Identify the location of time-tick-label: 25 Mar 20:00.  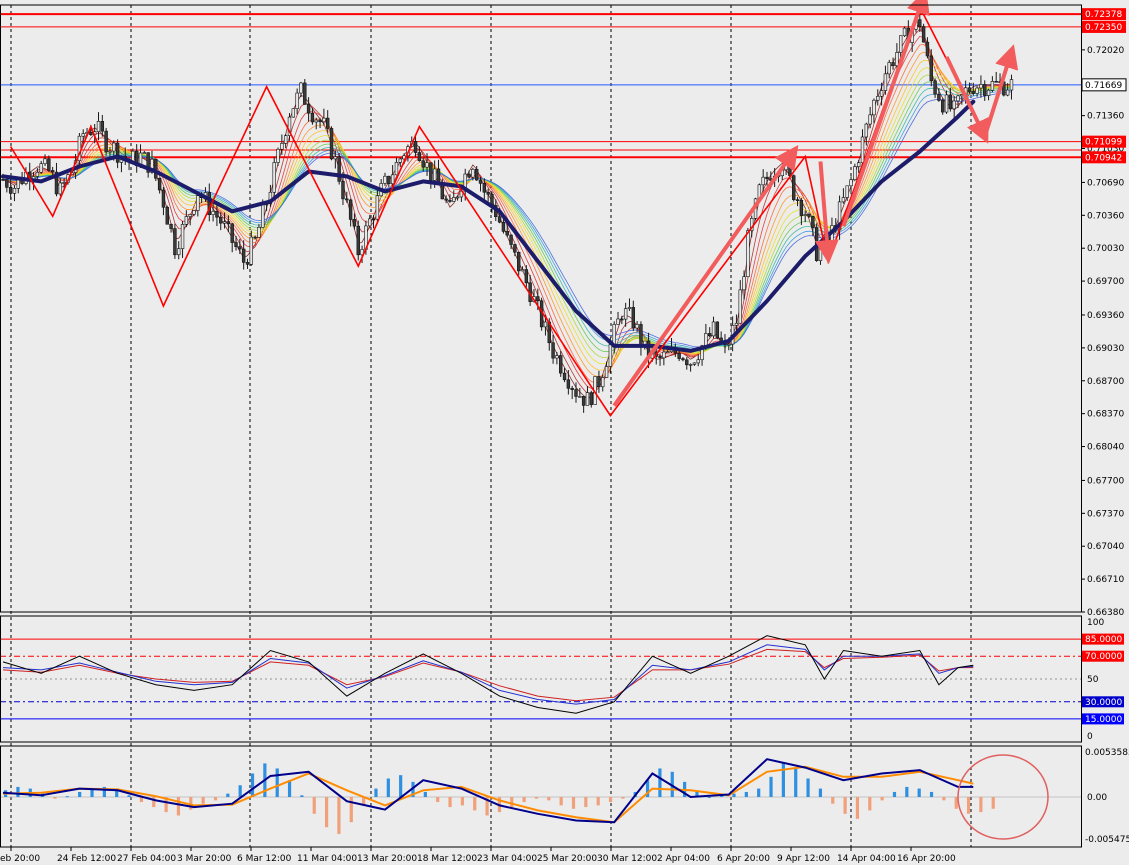
(567, 859).